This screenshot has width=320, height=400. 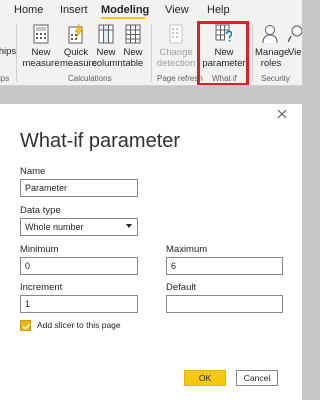 I want to click on report-canvas-background, so click(x=151, y=95).